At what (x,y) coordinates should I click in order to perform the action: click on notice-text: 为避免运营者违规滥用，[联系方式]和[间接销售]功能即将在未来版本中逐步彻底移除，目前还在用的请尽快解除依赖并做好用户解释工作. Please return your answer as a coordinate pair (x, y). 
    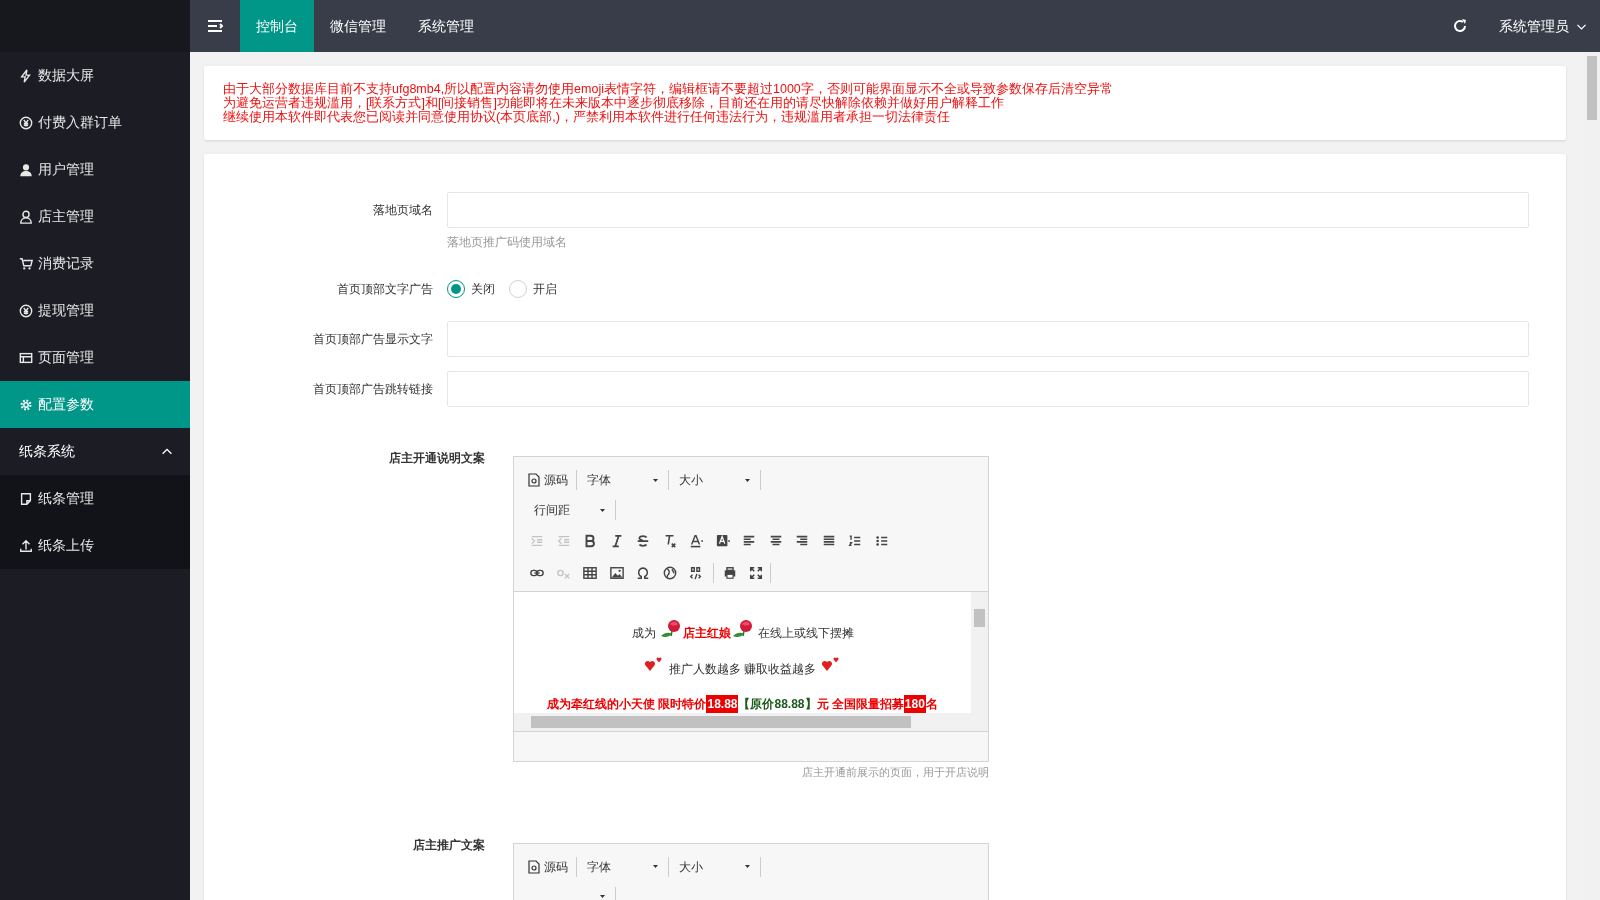
    Looking at the image, I should click on (614, 103).